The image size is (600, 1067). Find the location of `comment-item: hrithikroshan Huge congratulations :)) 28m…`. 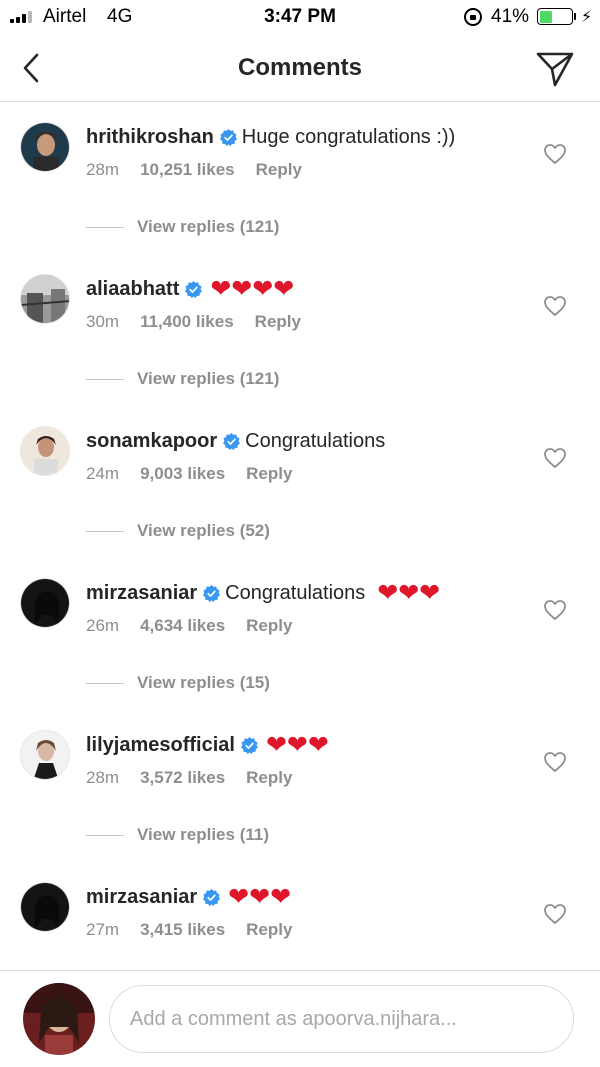

comment-item: hrithikroshan Huge congratulations :)) 28m… is located at coordinates (300, 198).